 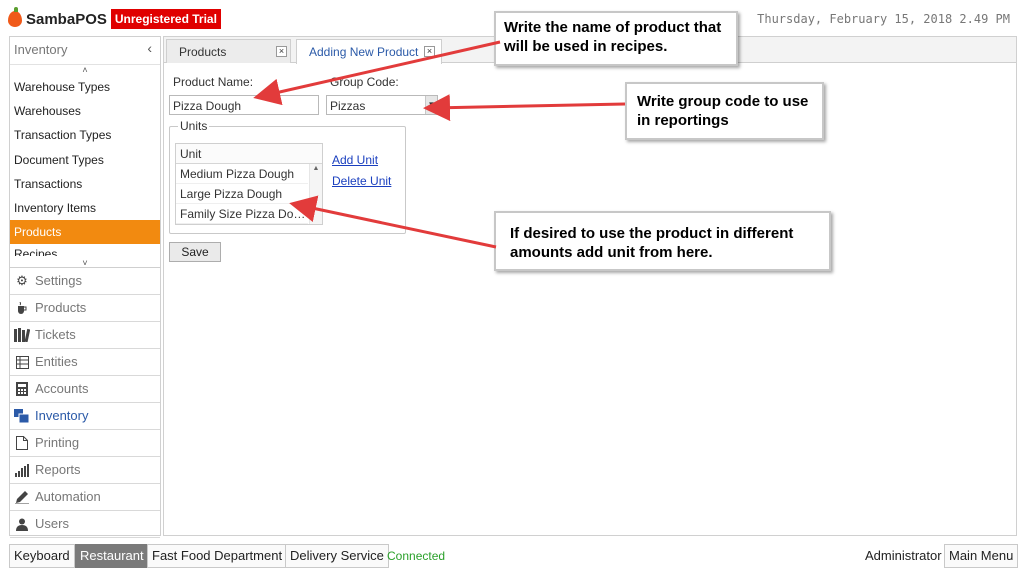 What do you see at coordinates (85, 51) in the screenshot?
I see `sidebar-header: Inventory ‹` at bounding box center [85, 51].